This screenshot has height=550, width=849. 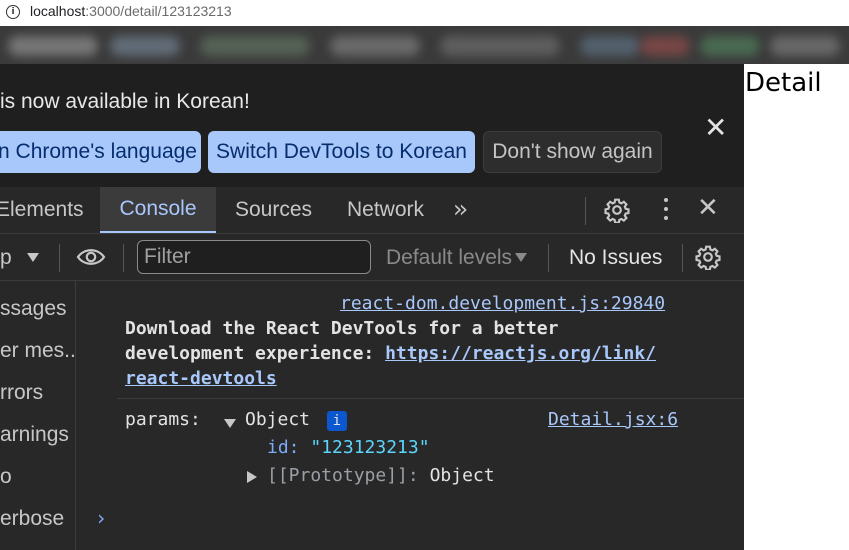 What do you see at coordinates (462, 475) in the screenshot?
I see `prototype-value: Object` at bounding box center [462, 475].